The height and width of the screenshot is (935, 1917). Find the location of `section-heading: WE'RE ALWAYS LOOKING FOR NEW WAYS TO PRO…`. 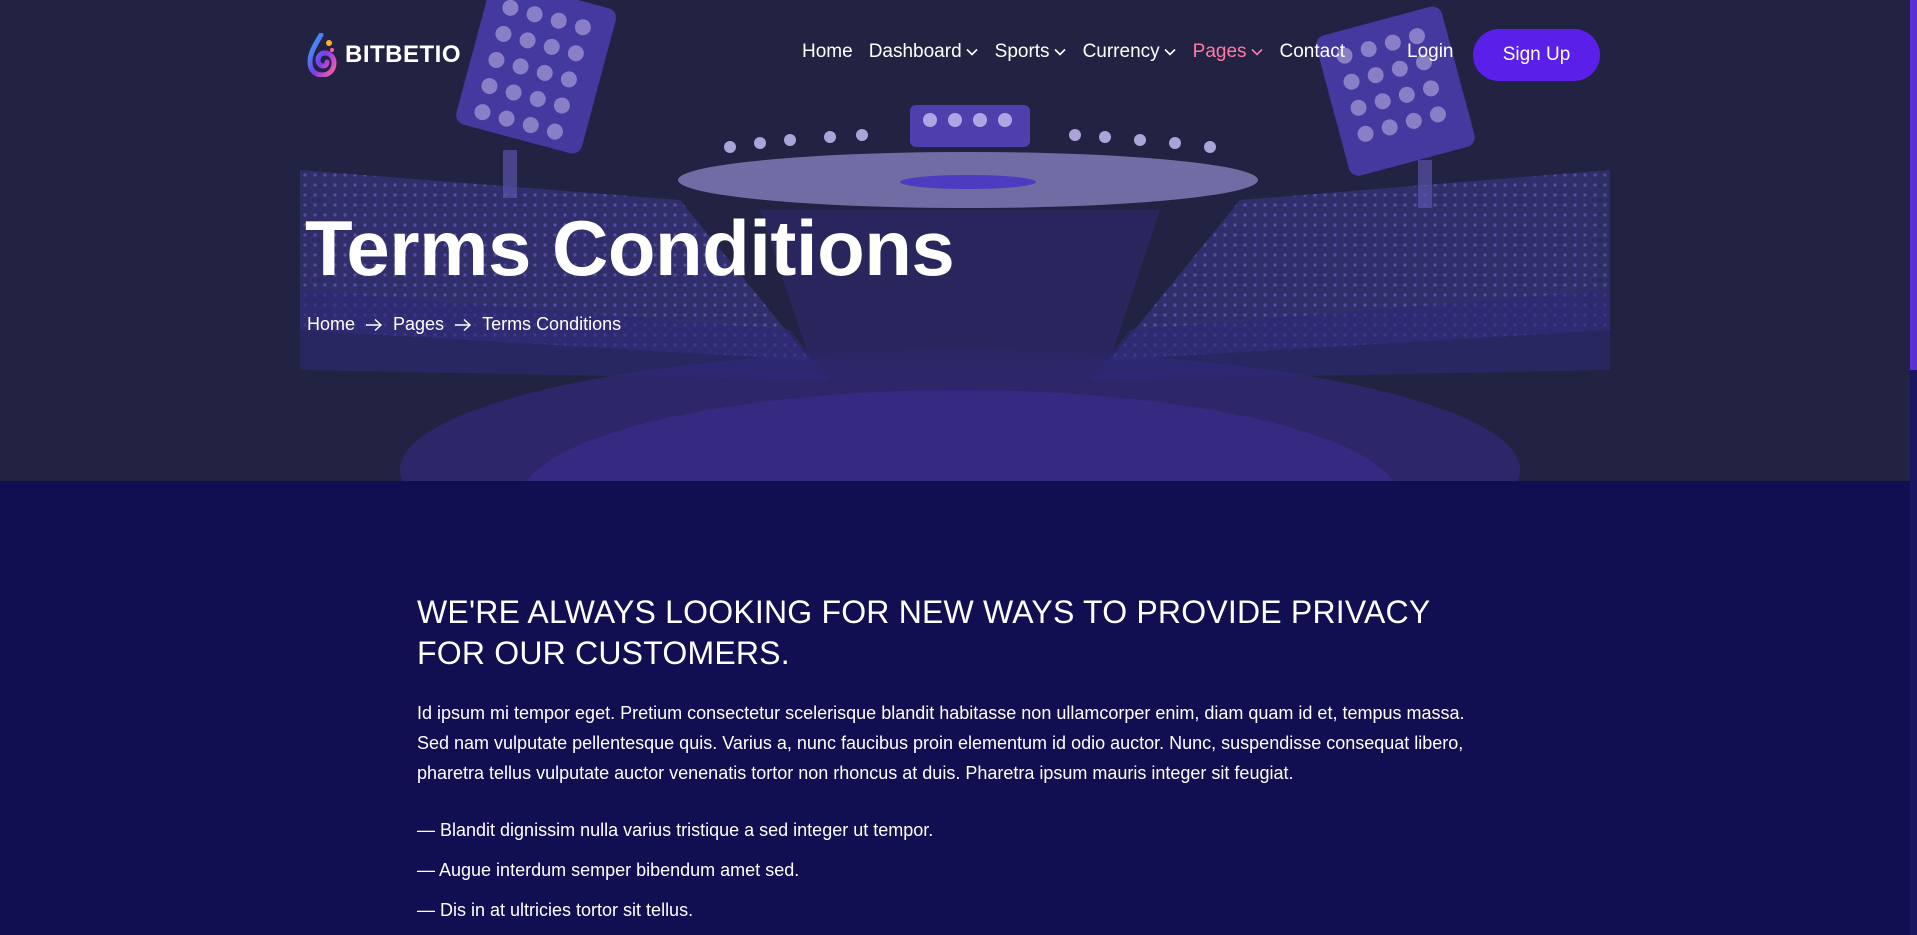

section-heading: WE'RE ALWAYS LOOKING FOR NEW WAYS TO PRO… is located at coordinates (923, 632).